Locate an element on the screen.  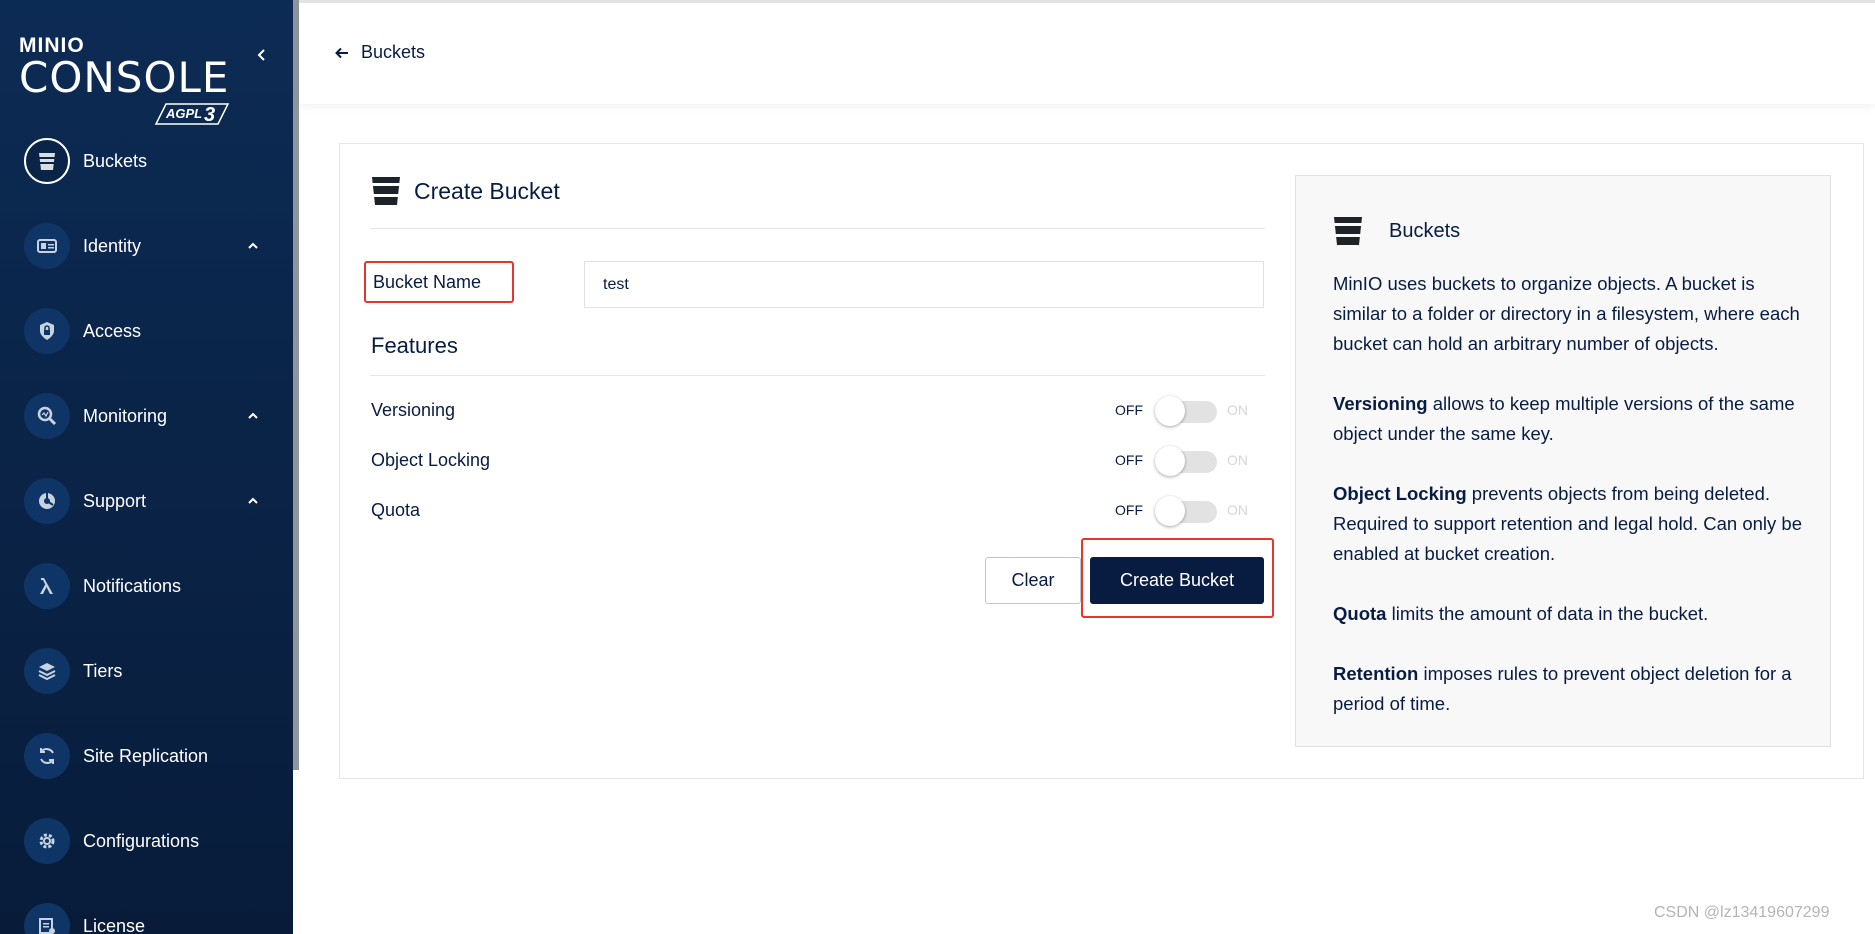
help-term: Object Locking is located at coordinates (1400, 493).